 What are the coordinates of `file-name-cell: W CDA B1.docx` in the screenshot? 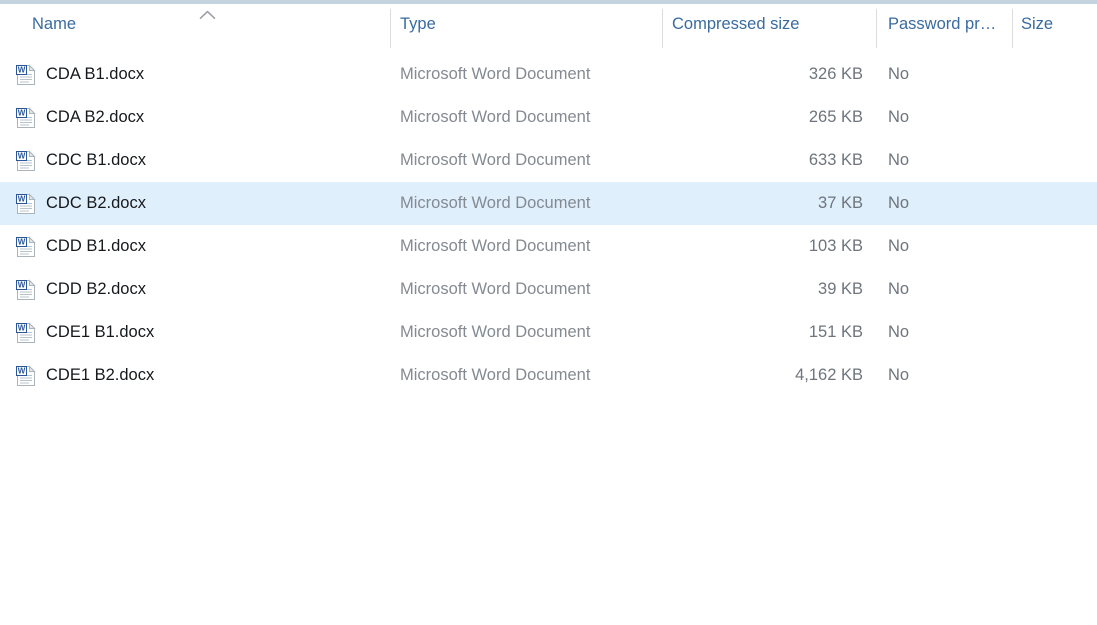 It's located at (195, 74).